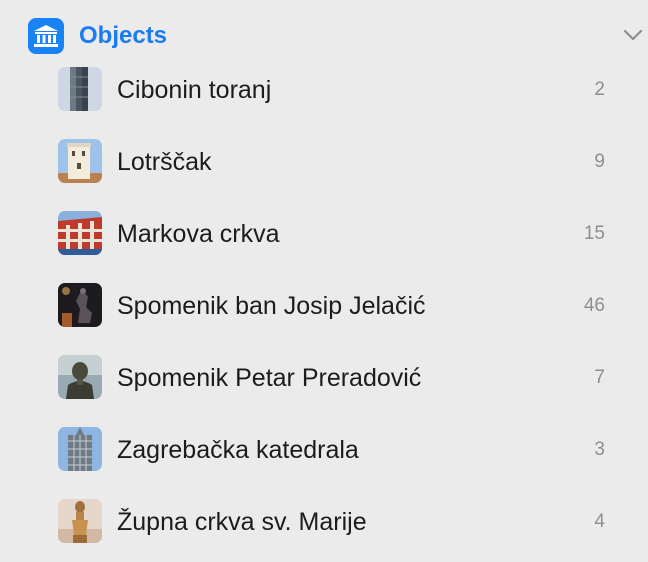  I want to click on item-label: Cibonin toranj, so click(194, 90).